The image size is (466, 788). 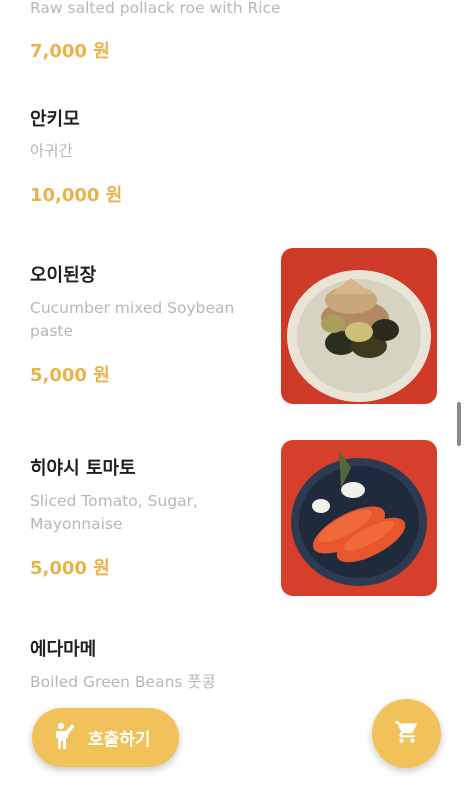 What do you see at coordinates (114, 512) in the screenshot?
I see `item-description: Sliced Tomato, Sugar, Mayonnaise` at bounding box center [114, 512].